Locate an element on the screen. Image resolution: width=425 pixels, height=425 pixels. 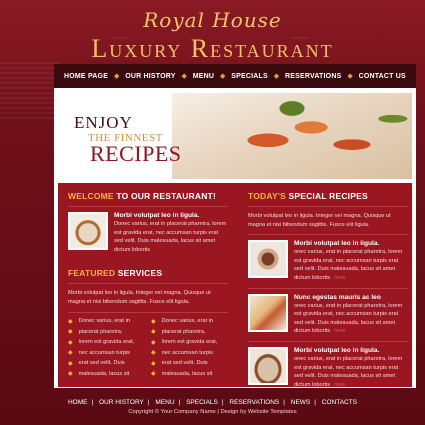
welcome-heading-rest: TO OUR RESTAURANT! is located at coordinates (164, 196).